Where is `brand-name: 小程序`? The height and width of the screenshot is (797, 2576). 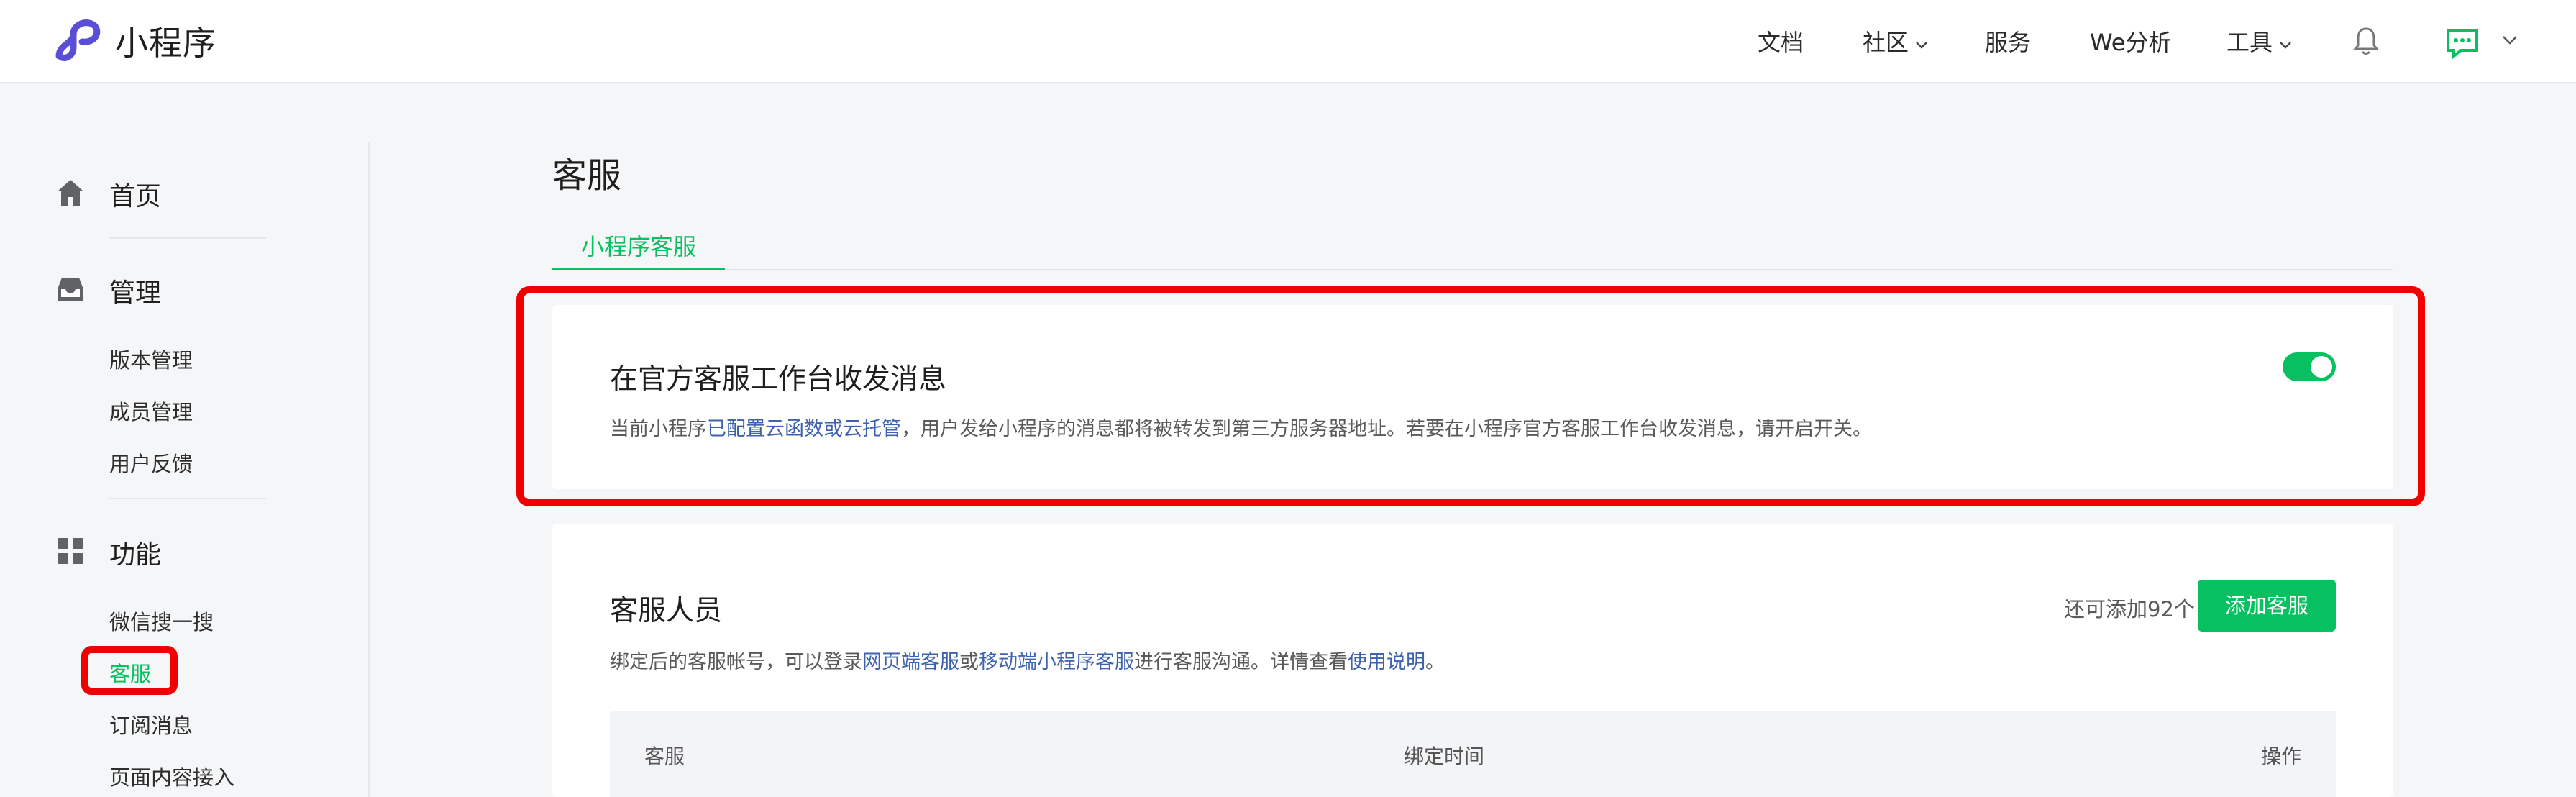
brand-name: 小程序 is located at coordinates (165, 44).